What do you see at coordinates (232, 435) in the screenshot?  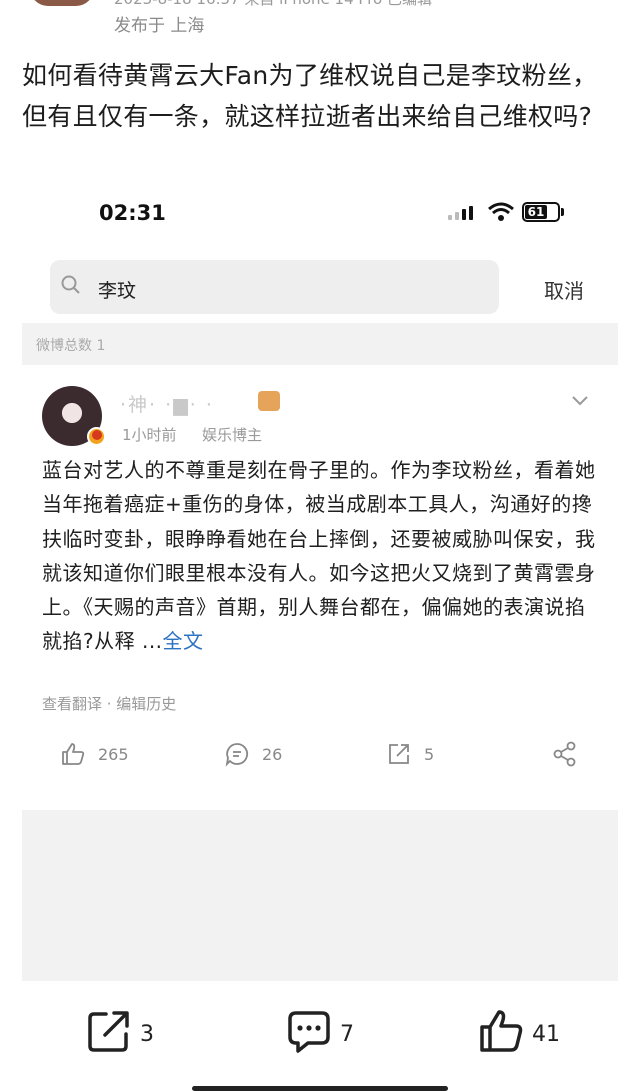 I see `user-type: 娱乐博主` at bounding box center [232, 435].